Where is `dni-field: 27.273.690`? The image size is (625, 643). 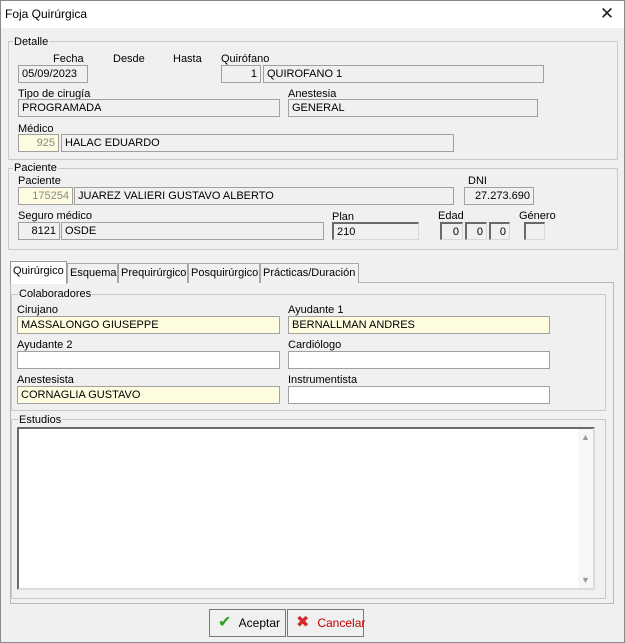
dni-field: 27.273.690 is located at coordinates (499, 196).